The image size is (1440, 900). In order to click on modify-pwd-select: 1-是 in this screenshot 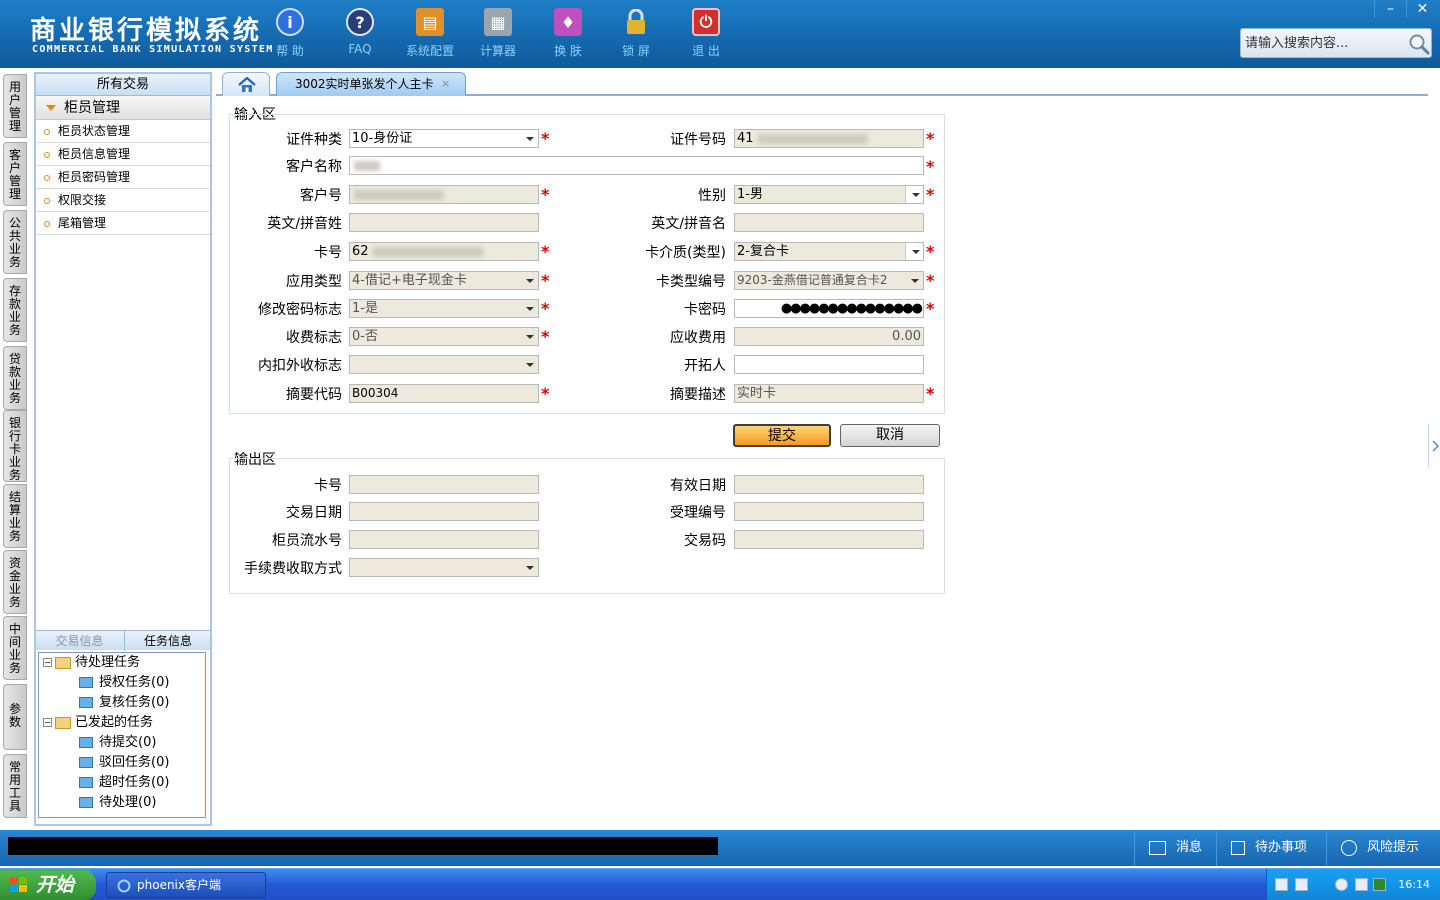, I will do `click(444, 308)`.